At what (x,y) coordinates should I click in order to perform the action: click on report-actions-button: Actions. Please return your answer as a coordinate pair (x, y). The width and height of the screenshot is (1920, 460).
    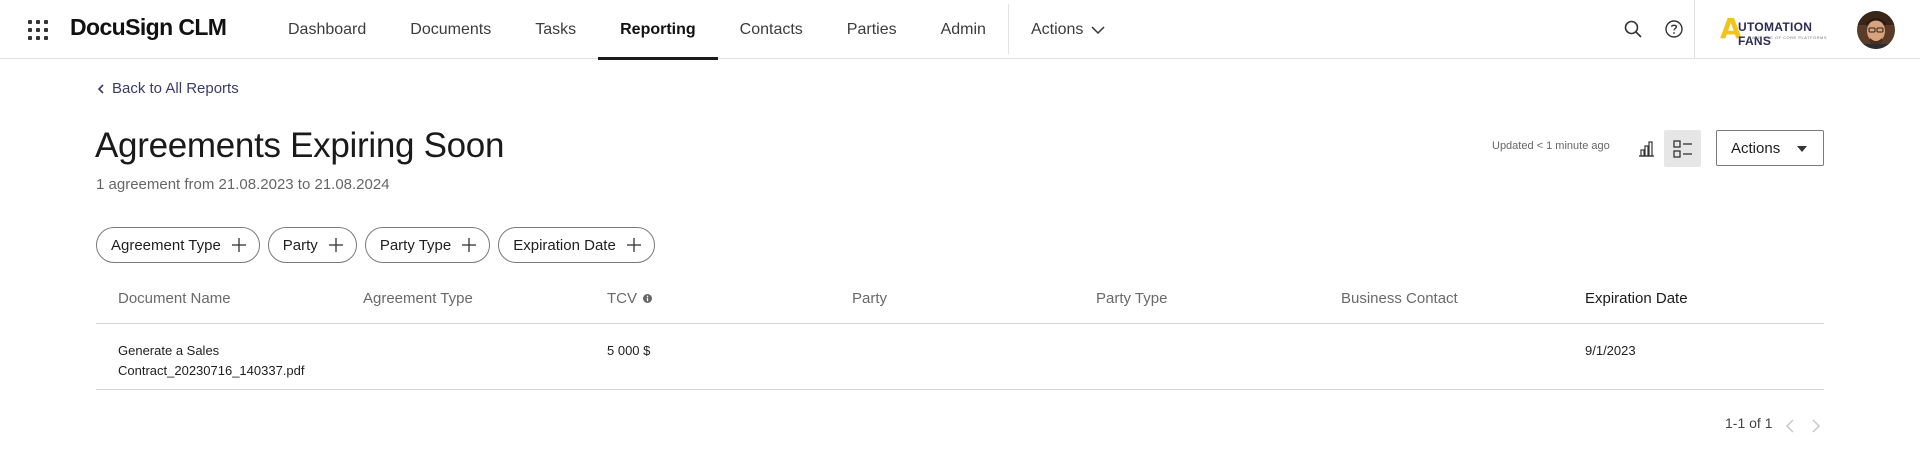
    Looking at the image, I should click on (1770, 148).